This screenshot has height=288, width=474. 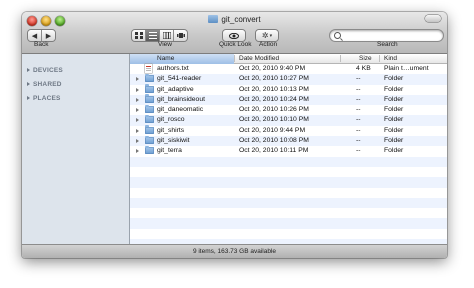 I want to click on action-label: Action, so click(x=268, y=44).